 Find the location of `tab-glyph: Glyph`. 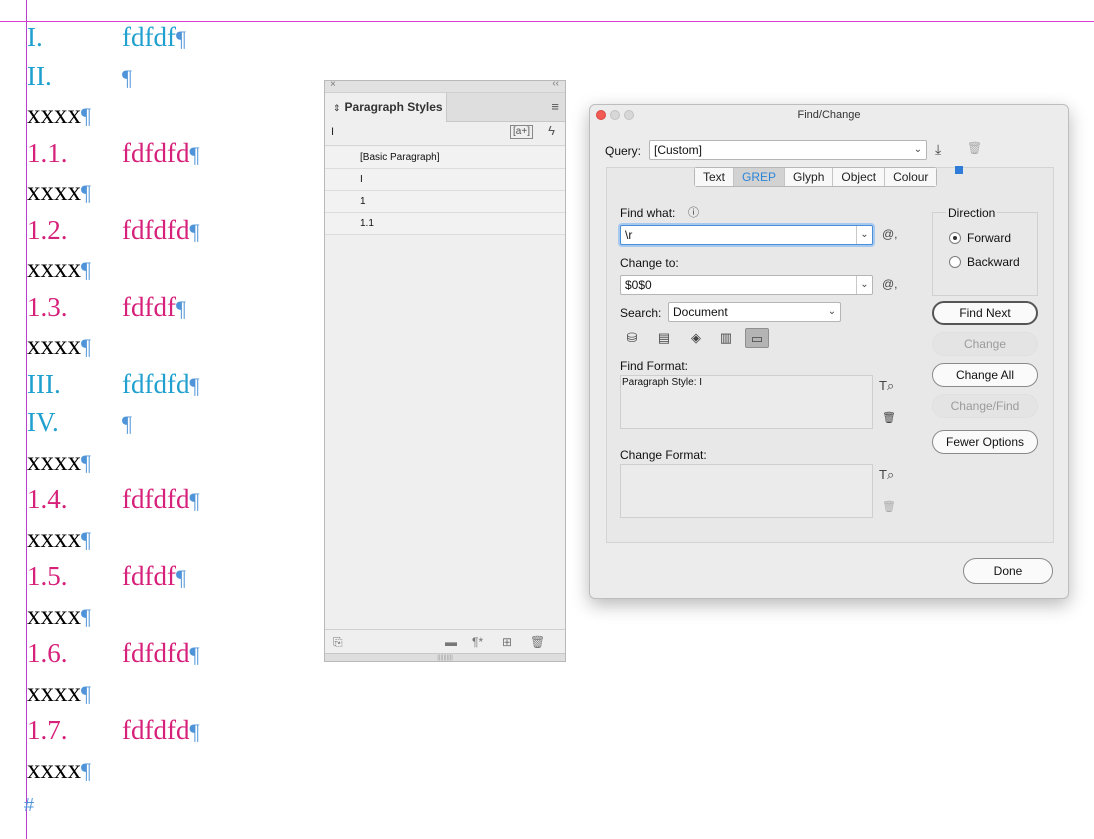

tab-glyph: Glyph is located at coordinates (809, 177).